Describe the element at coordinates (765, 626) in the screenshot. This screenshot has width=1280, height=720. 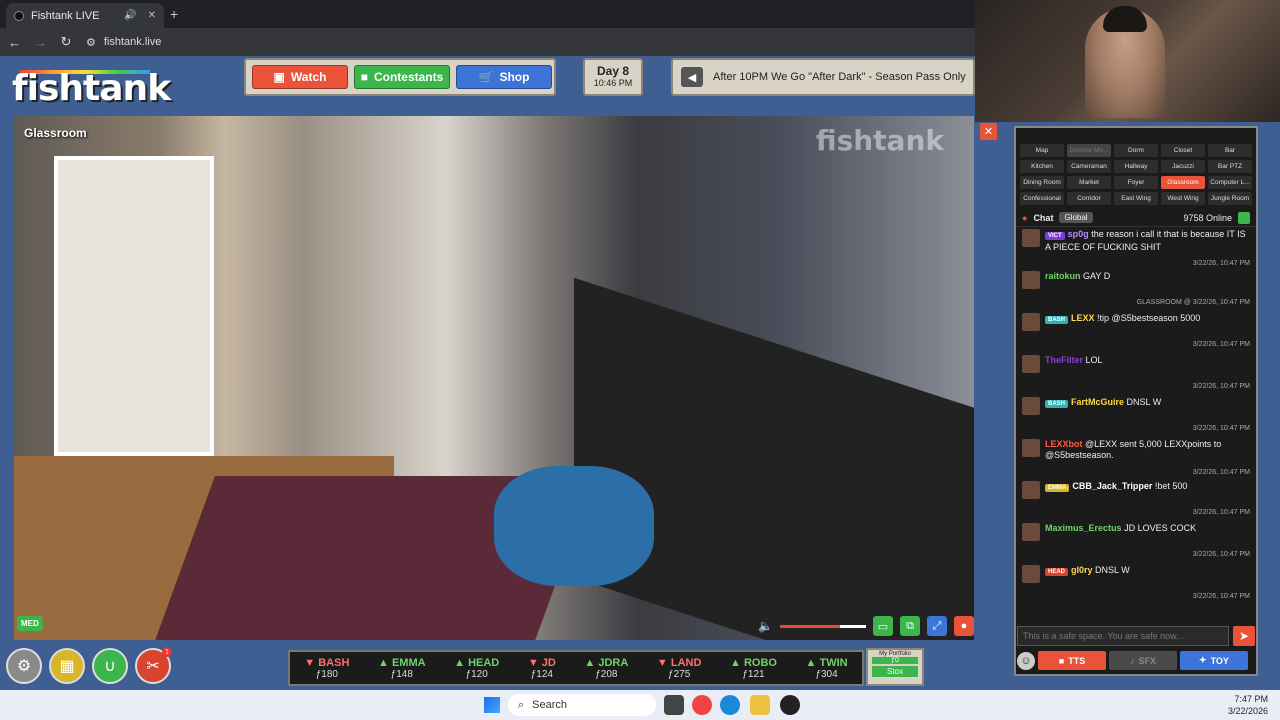
I see `volume-icon: 🔈` at that location.